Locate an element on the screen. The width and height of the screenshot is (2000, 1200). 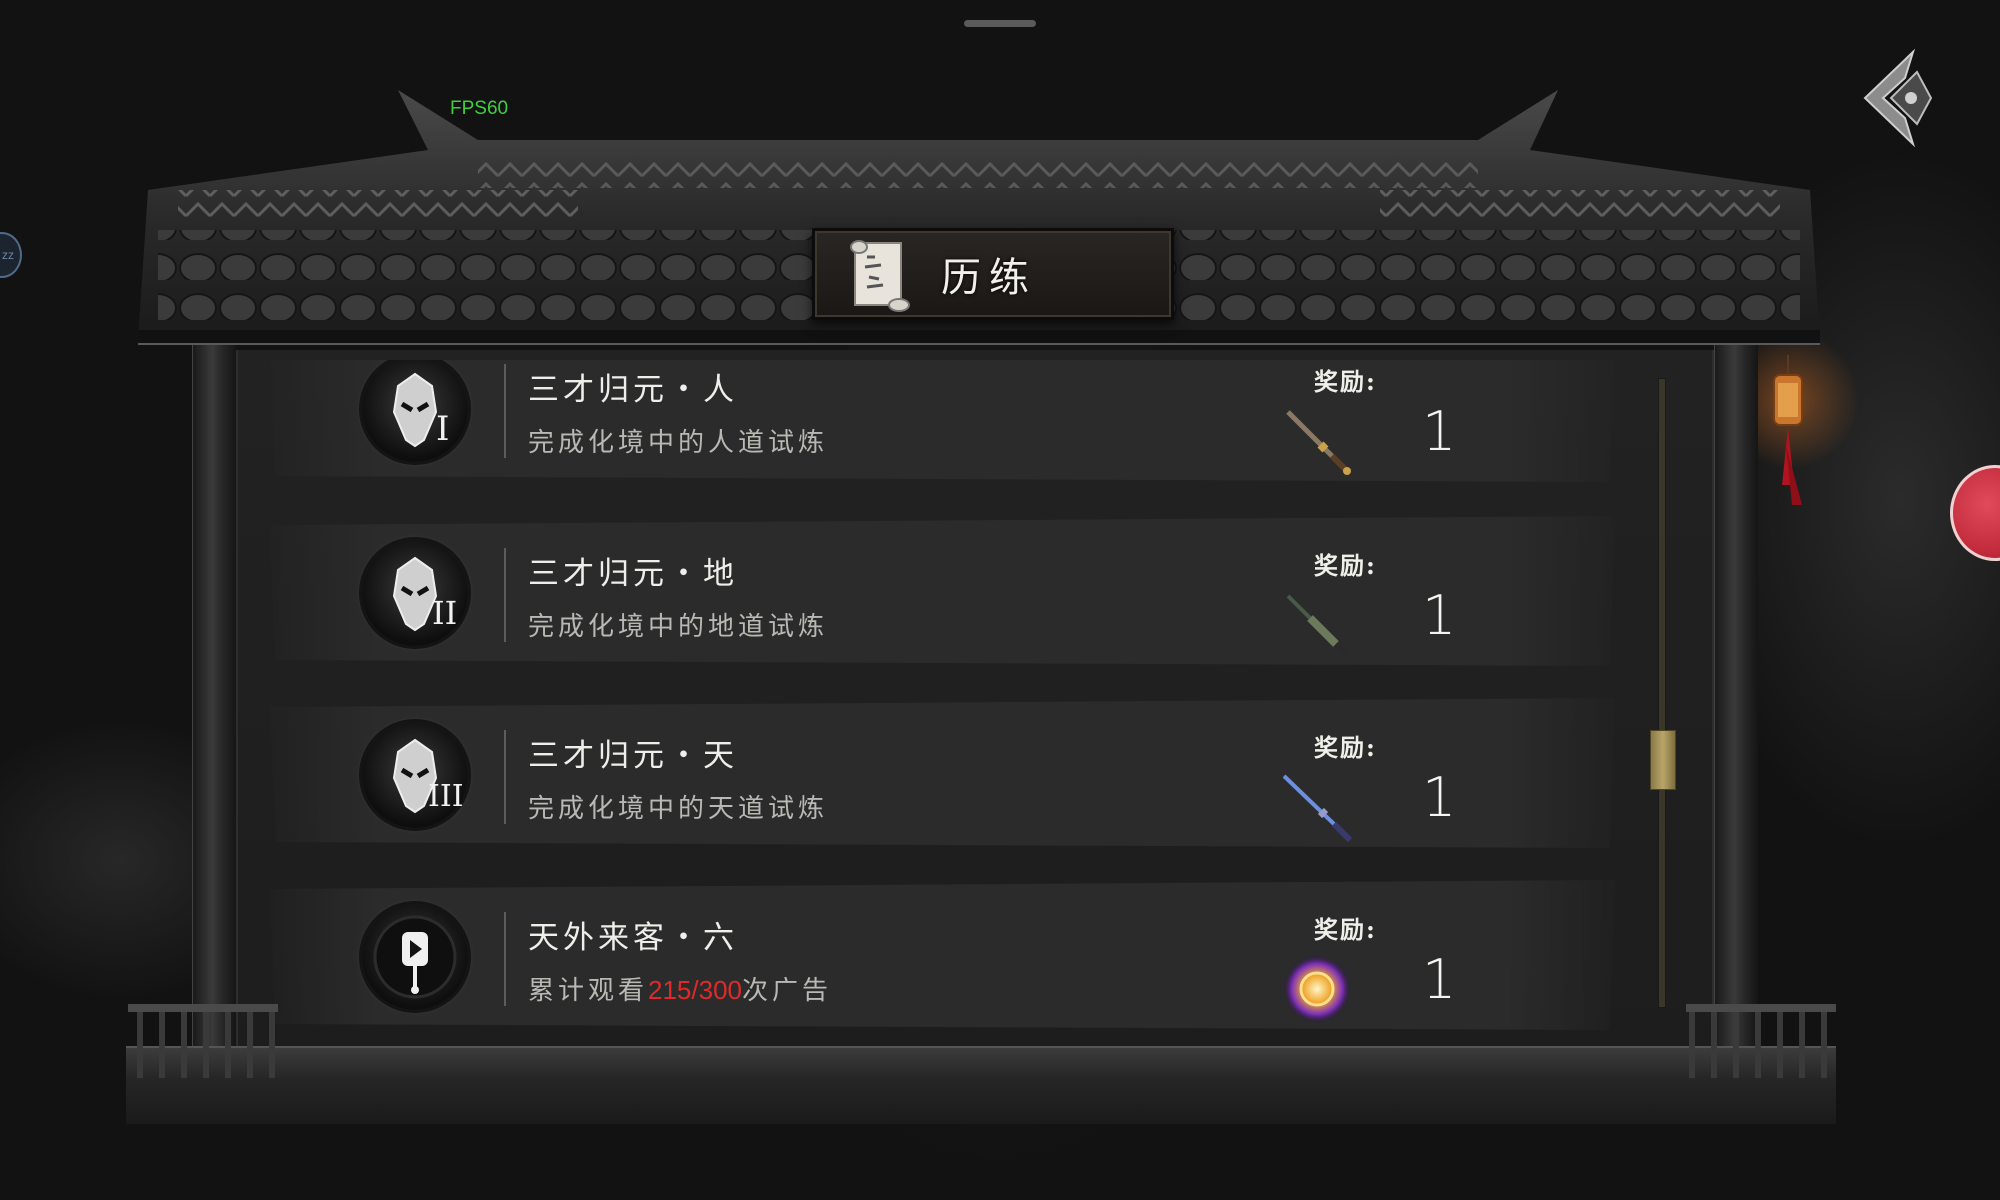
task-title: 三才归元・人 is located at coordinates (633, 390).